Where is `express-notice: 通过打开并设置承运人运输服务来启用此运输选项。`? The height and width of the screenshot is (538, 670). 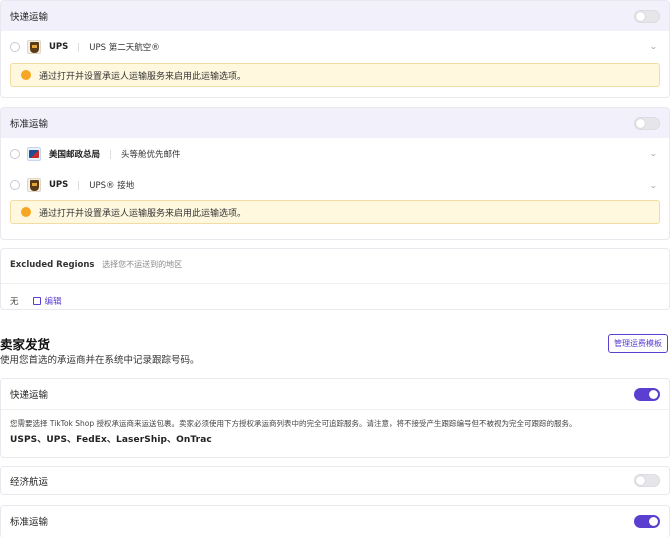 express-notice: 通过打开并设置承运人运输服务来启用此运输选项。 is located at coordinates (335, 75).